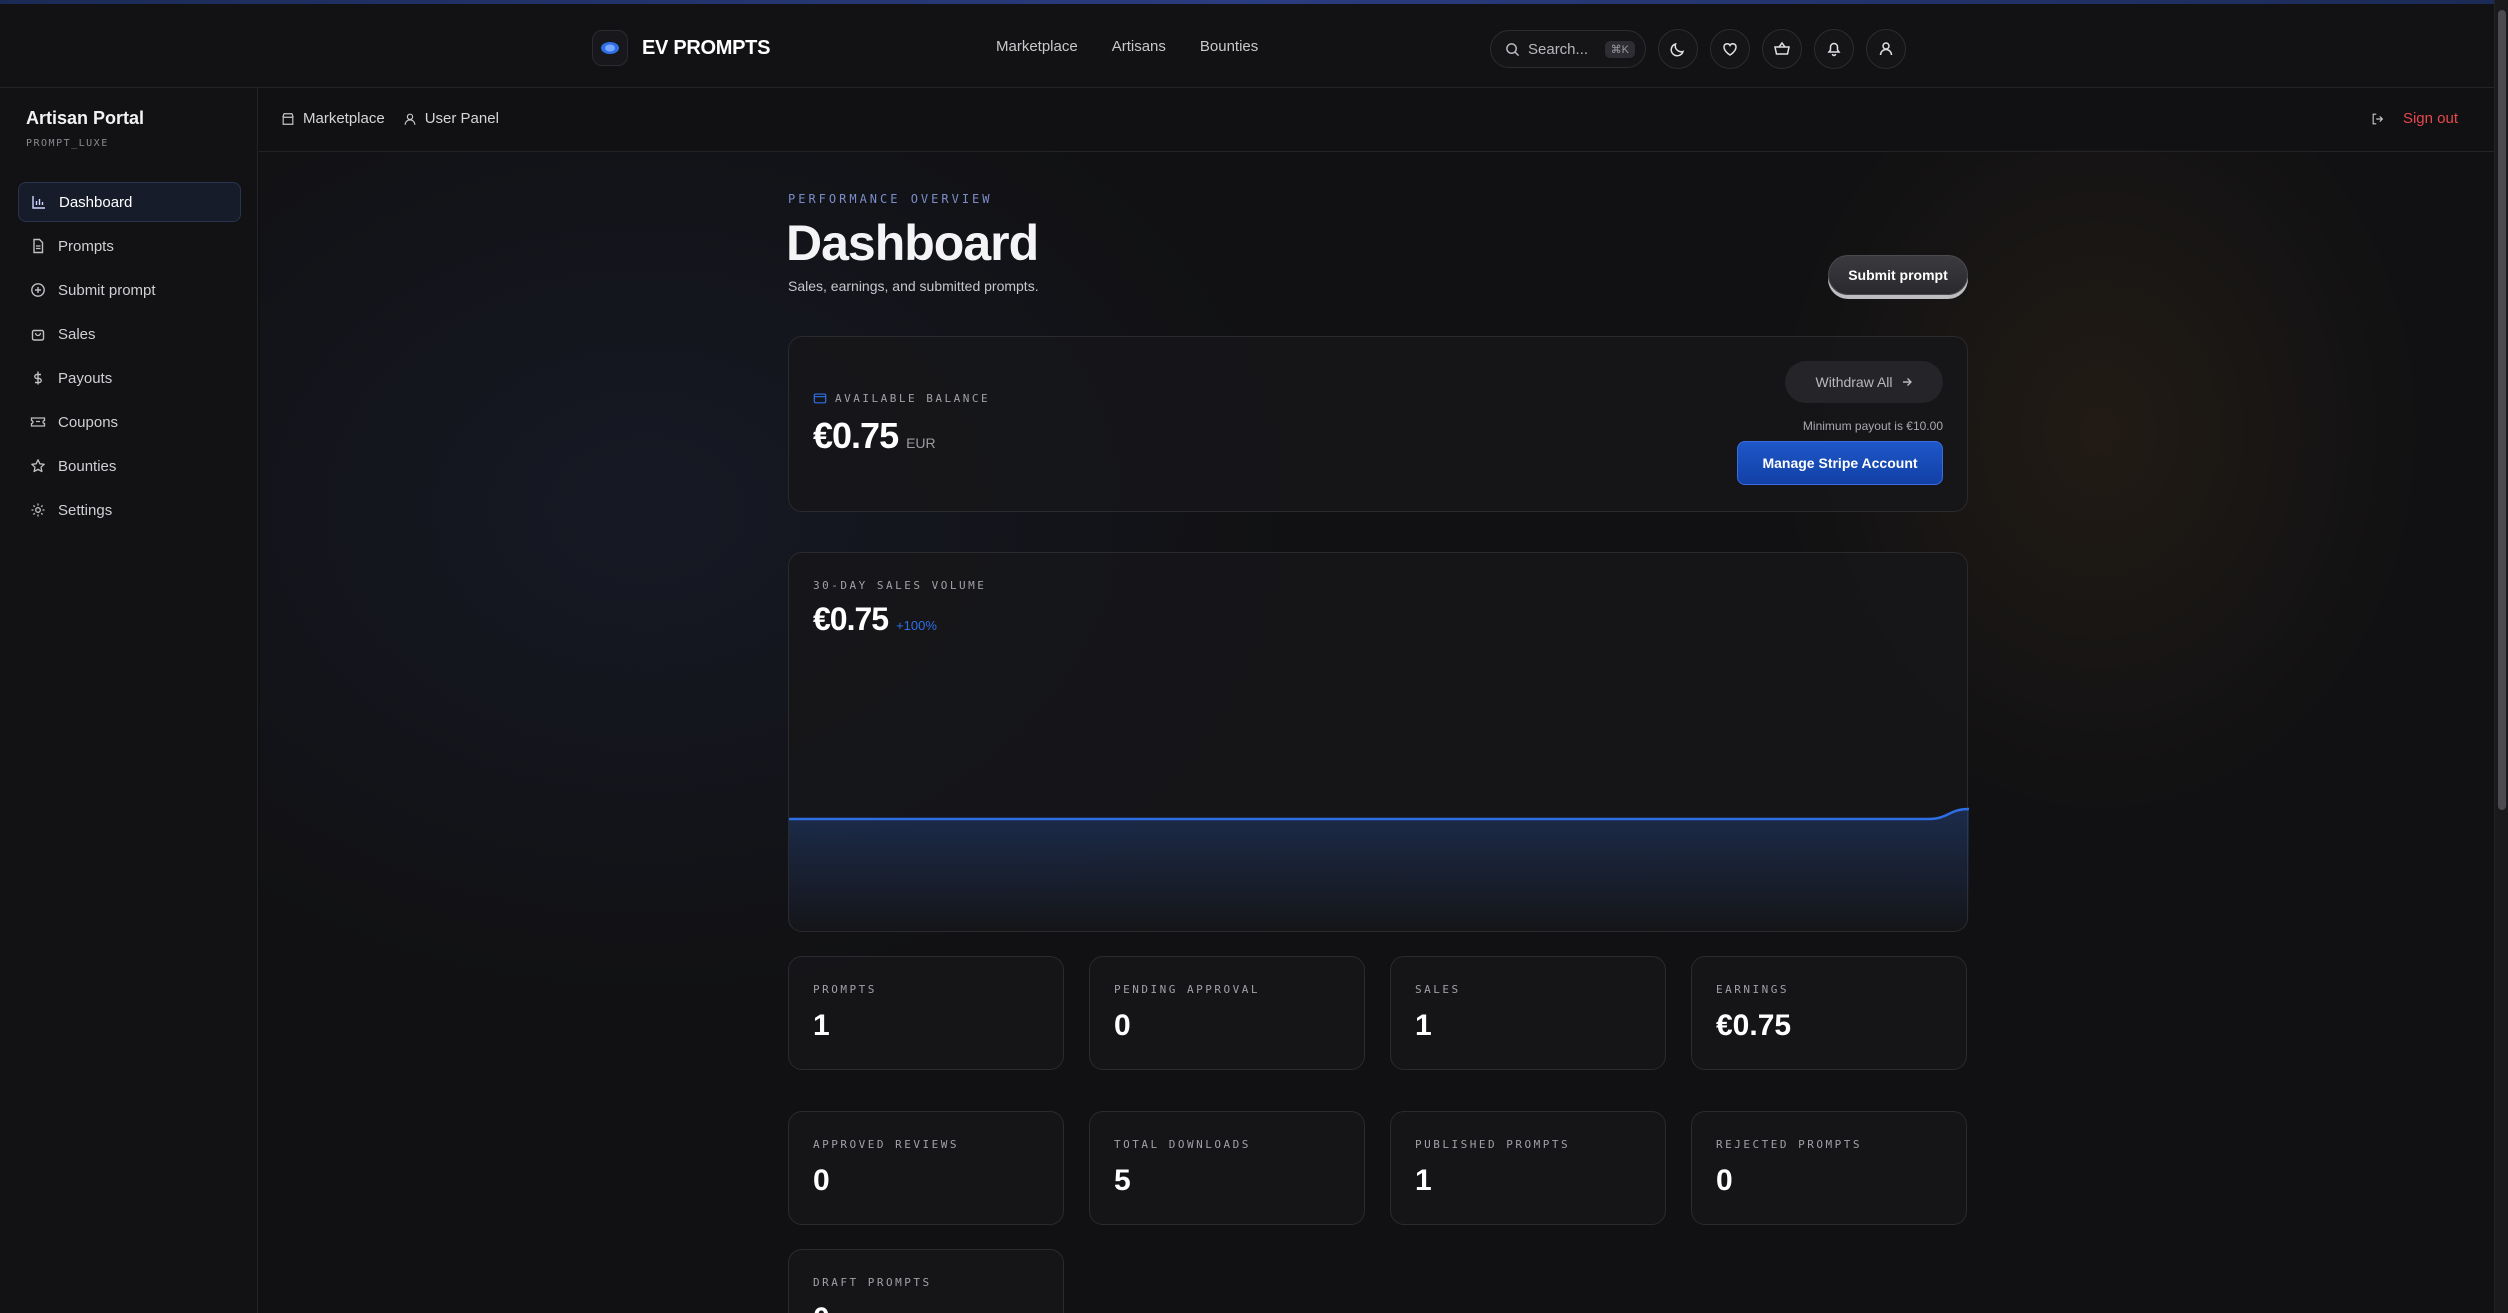 The width and height of the screenshot is (2508, 1313). What do you see at coordinates (38, 335) in the screenshot?
I see `shopping-bag-icon` at bounding box center [38, 335].